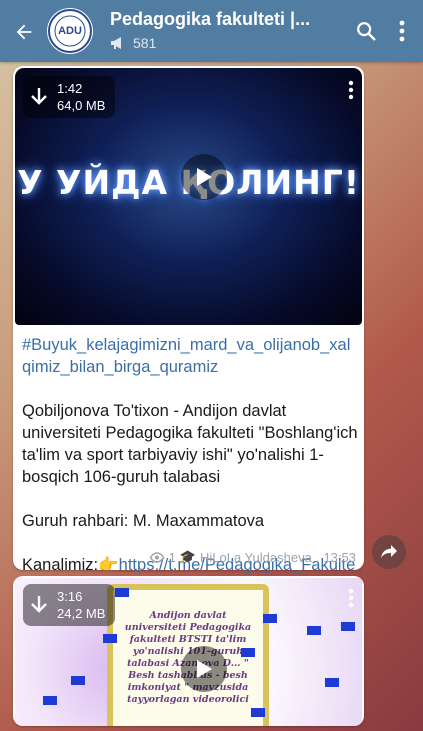  I want to click on share-button, so click(389, 552).